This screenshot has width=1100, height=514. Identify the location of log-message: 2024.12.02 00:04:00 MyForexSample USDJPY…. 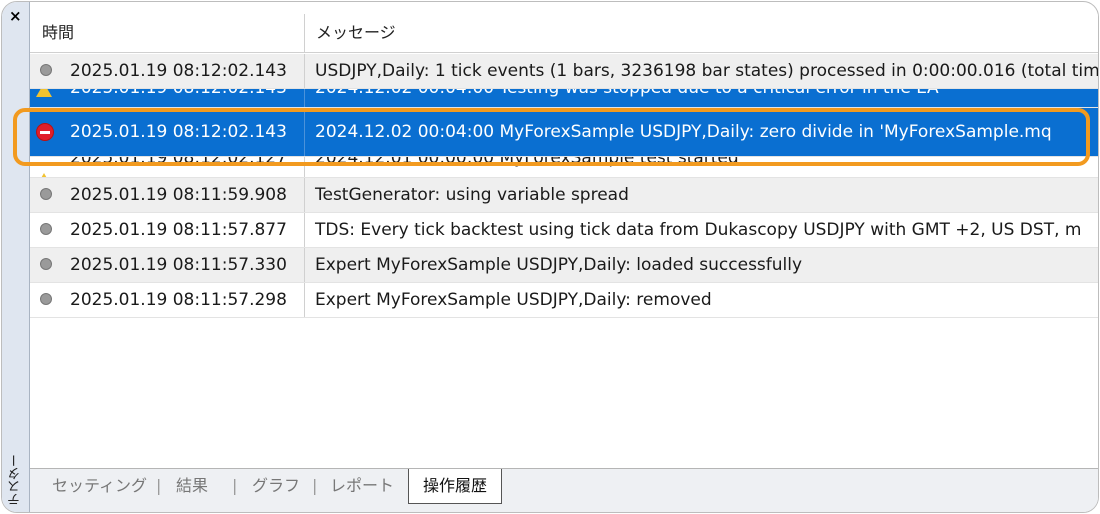
(683, 132).